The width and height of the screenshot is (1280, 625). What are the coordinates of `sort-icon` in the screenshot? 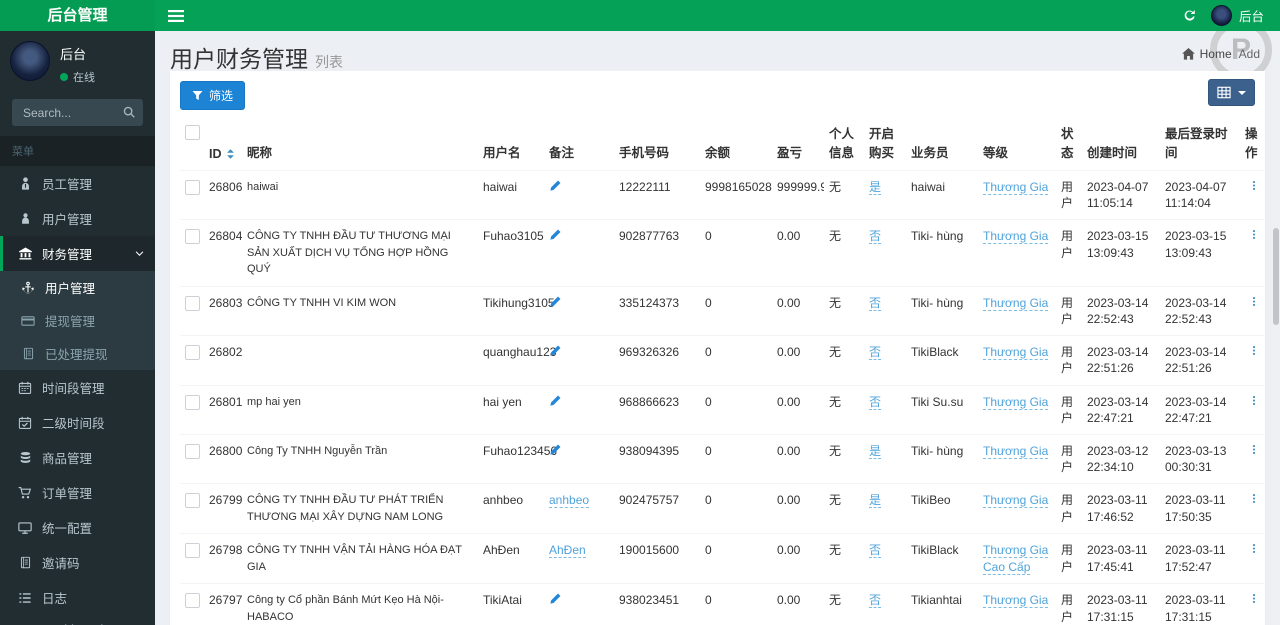 It's located at (230, 154).